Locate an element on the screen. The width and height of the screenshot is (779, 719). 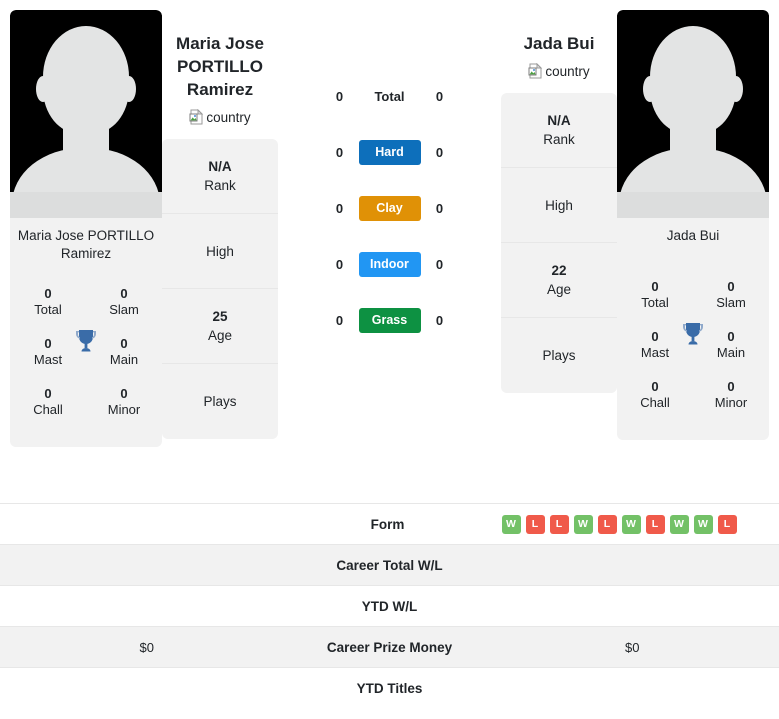
title-label: Chall is located at coordinates (48, 409).